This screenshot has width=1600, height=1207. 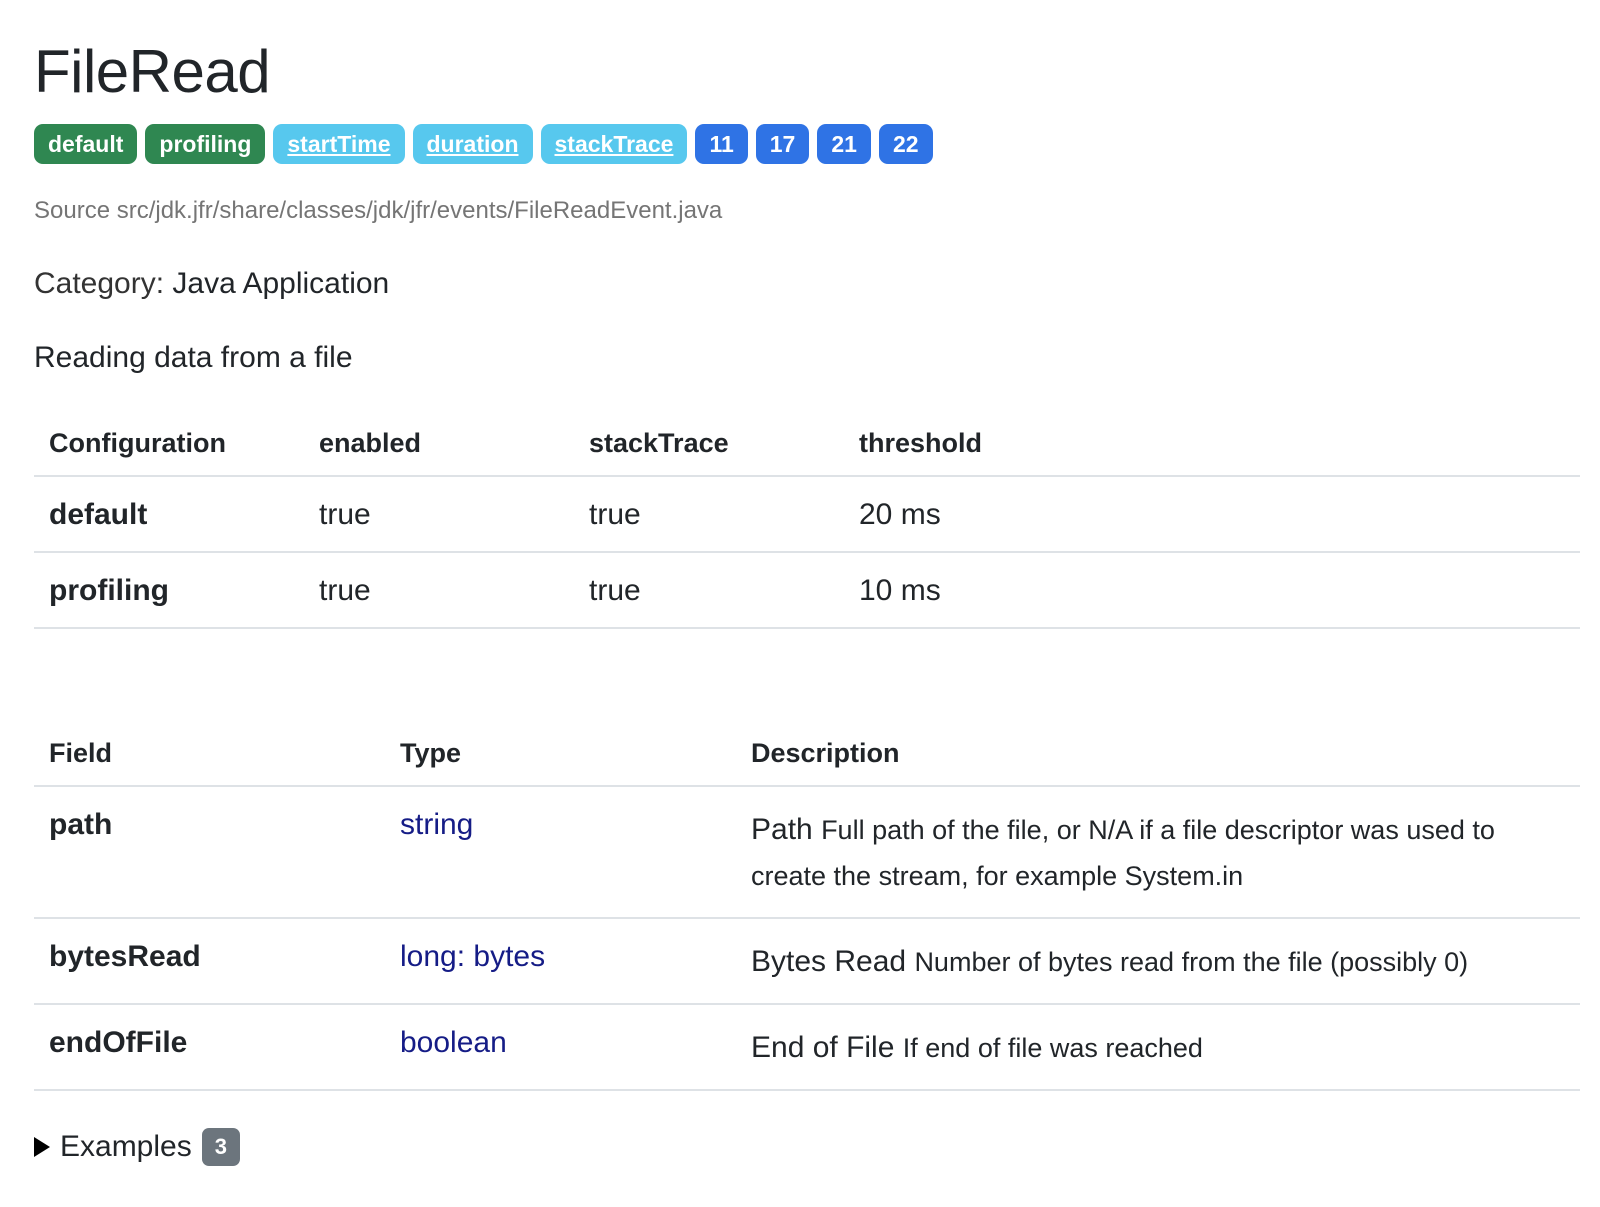 I want to click on badge-default: default, so click(x=86, y=144).